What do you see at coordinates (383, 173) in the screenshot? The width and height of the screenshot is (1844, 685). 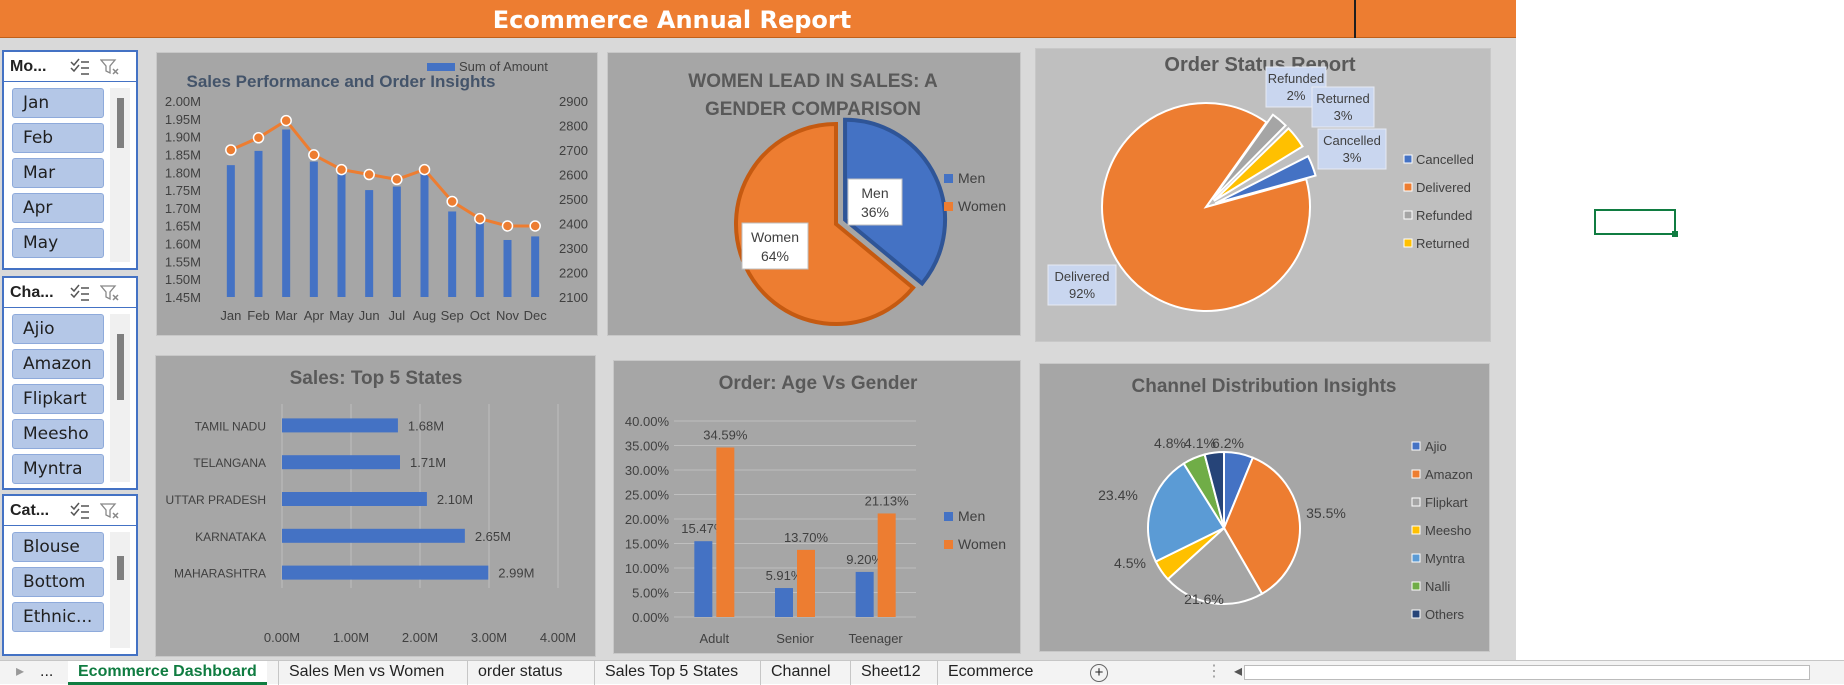 I see `series-line-orders` at bounding box center [383, 173].